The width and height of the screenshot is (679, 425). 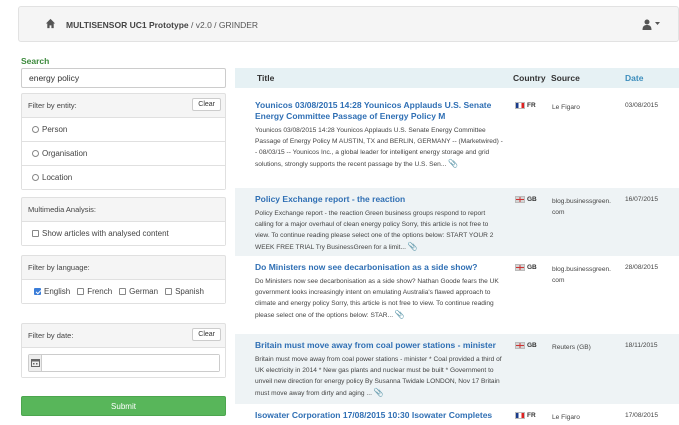 I want to click on multimedia-option: Show articles with analysed content, so click(x=123, y=233).